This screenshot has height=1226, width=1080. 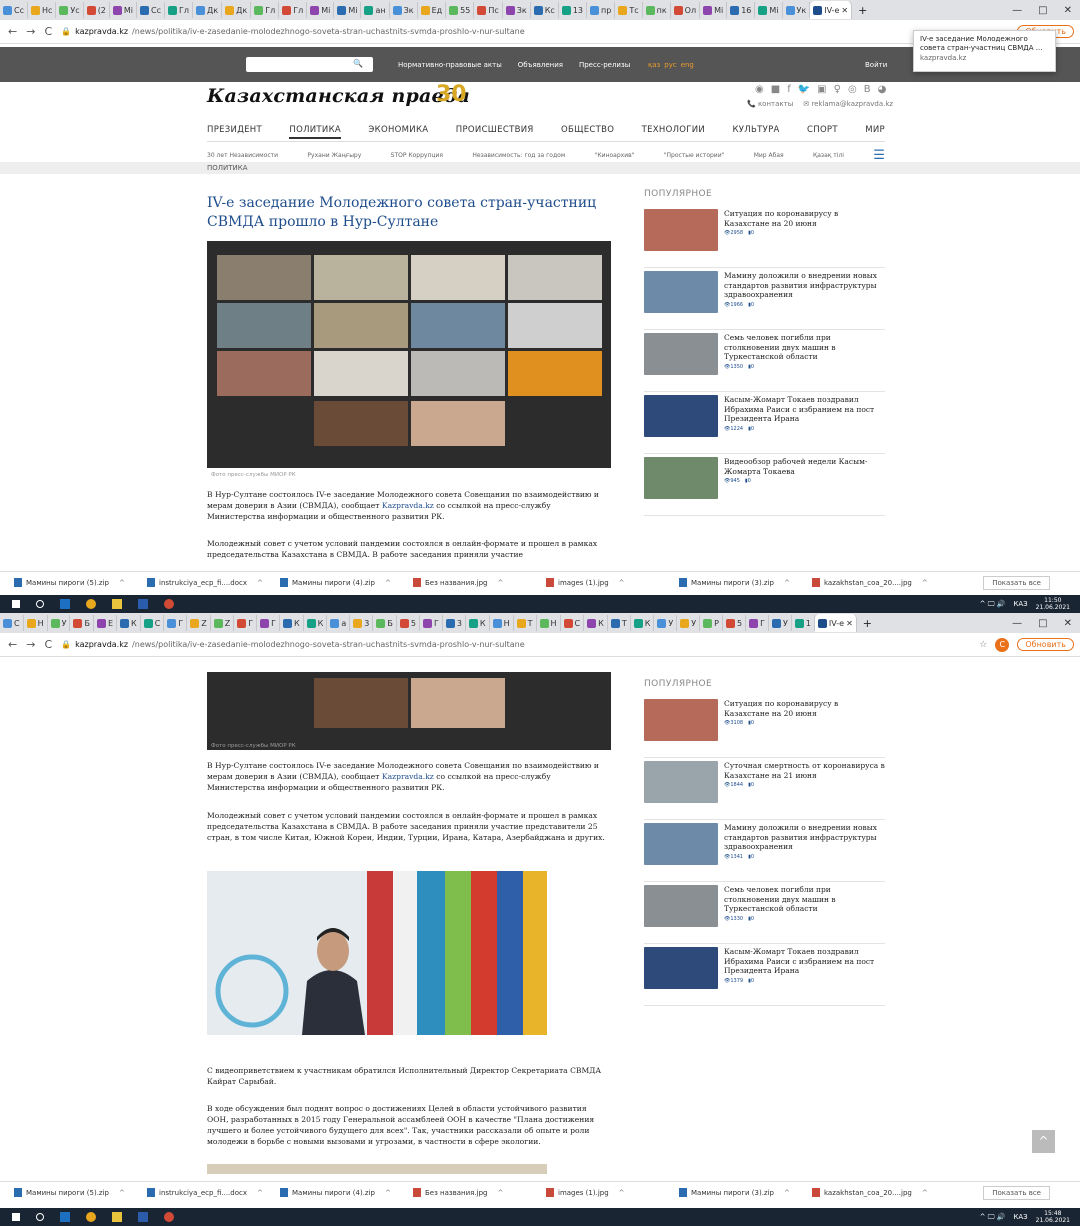 What do you see at coordinates (1068, 10) in the screenshot?
I see `close-button: ✕` at bounding box center [1068, 10].